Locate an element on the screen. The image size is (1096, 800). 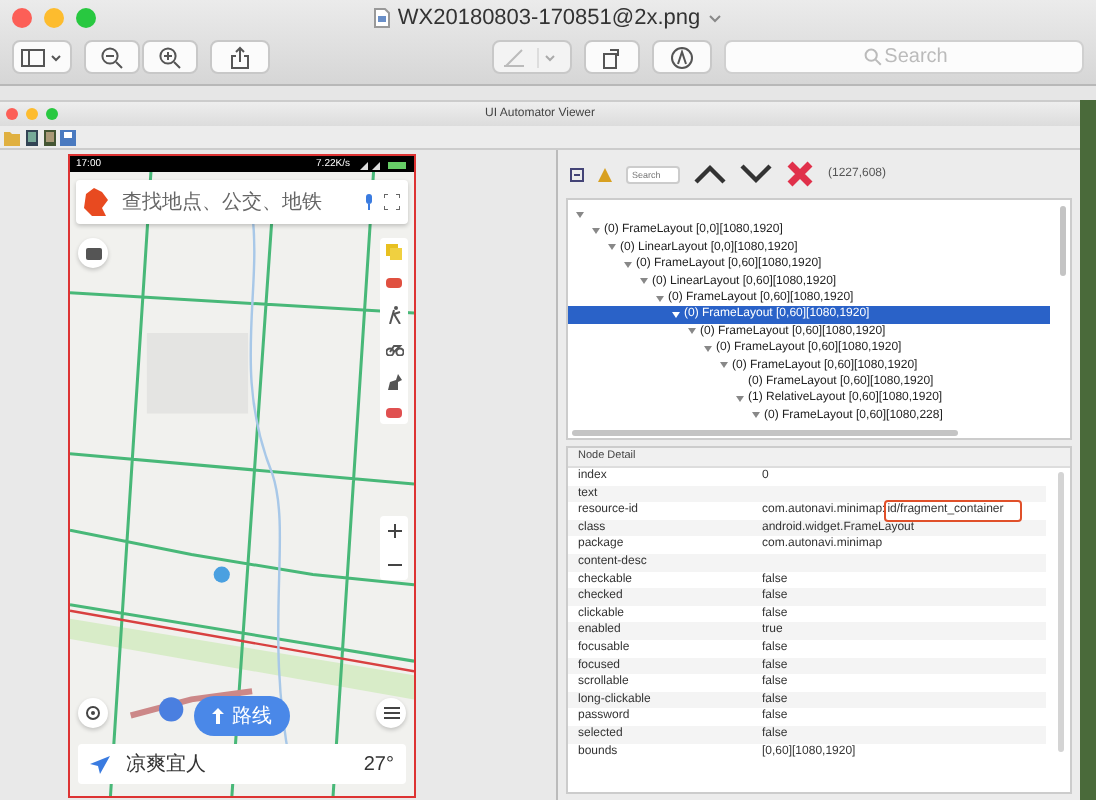
sidebar-button is located at coordinates (42, 57).